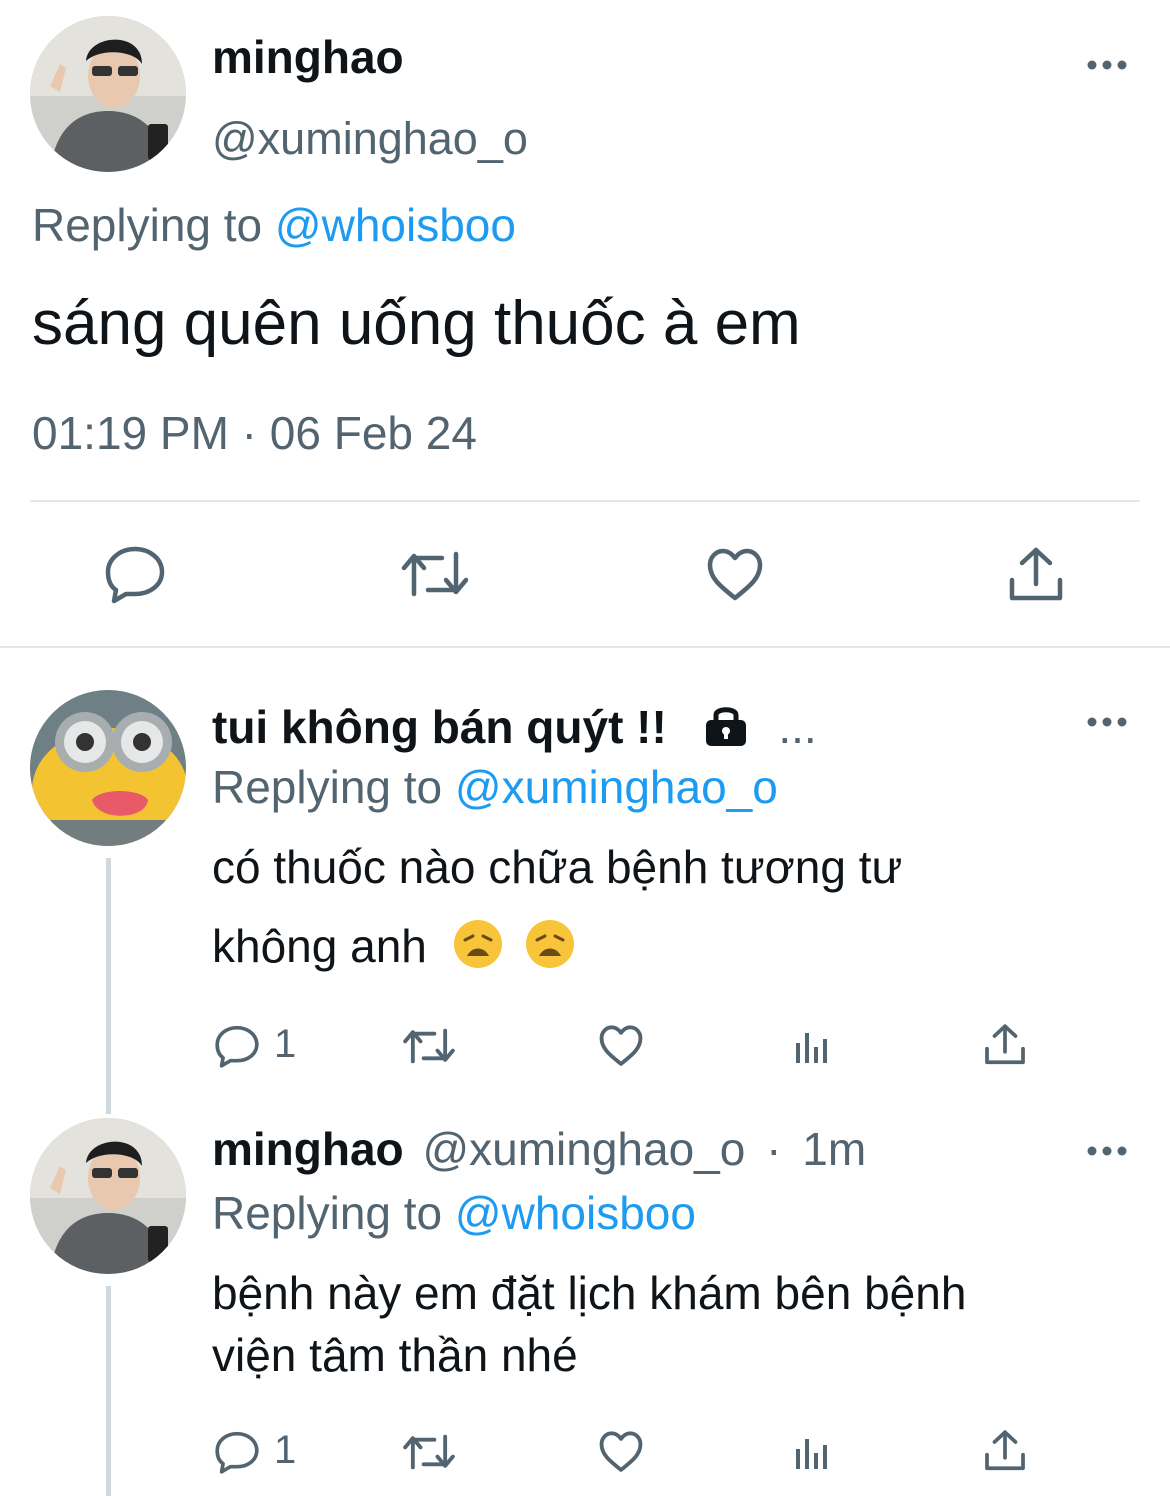 The height and width of the screenshot is (1496, 1170). What do you see at coordinates (108, 94) in the screenshot?
I see `author-avatar` at bounding box center [108, 94].